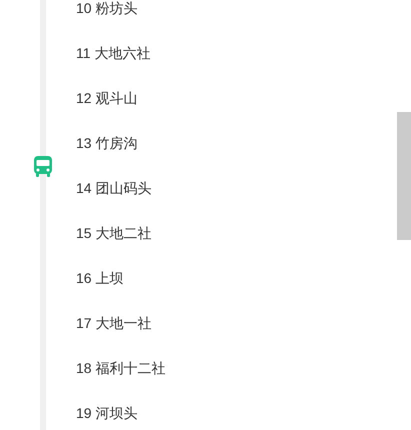  I want to click on stop-label: 12 观斗山, so click(107, 98).